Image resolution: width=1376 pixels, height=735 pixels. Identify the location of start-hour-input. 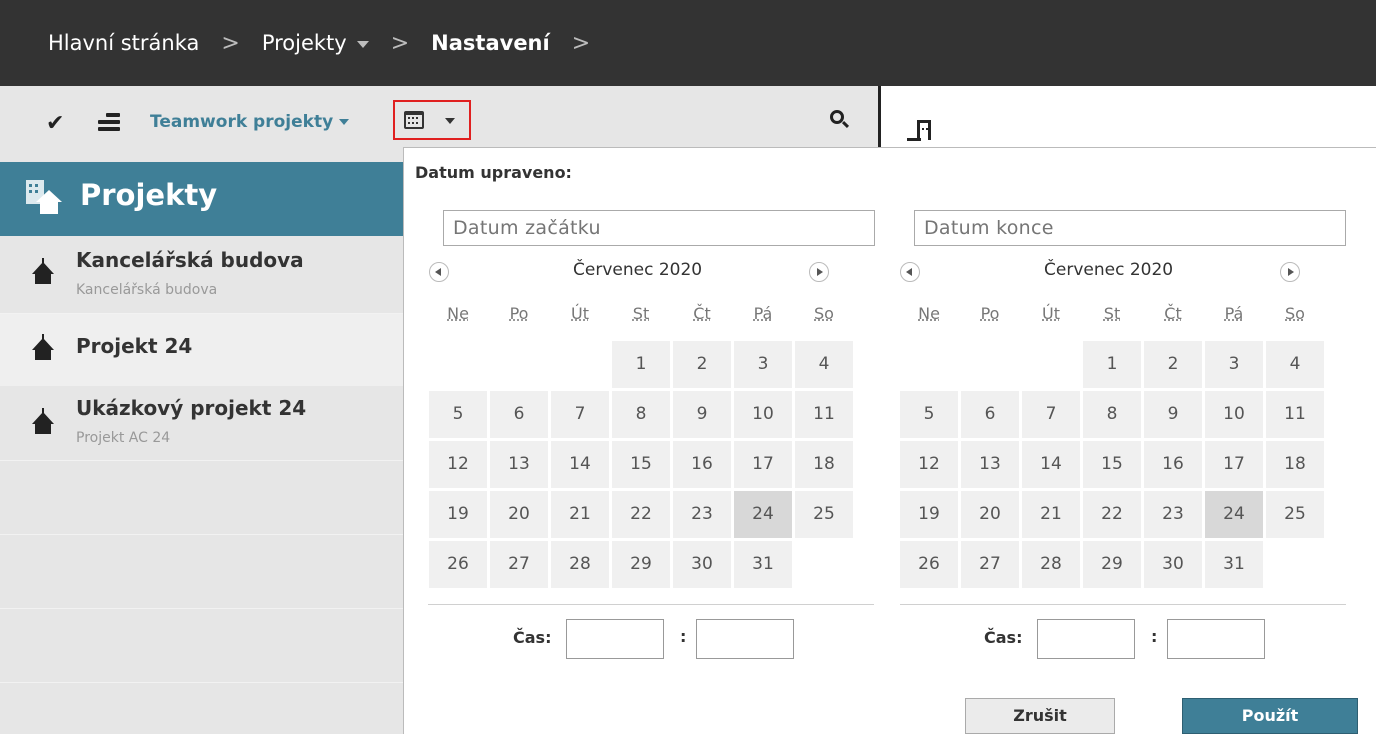
(615, 639).